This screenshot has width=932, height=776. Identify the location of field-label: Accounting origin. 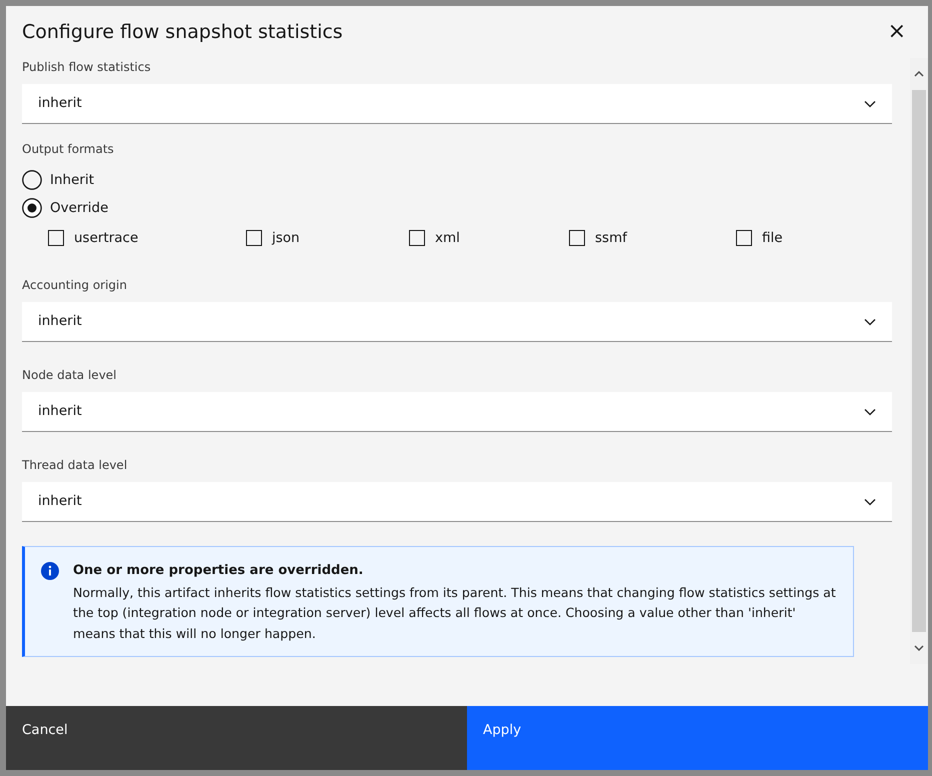
(74, 285).